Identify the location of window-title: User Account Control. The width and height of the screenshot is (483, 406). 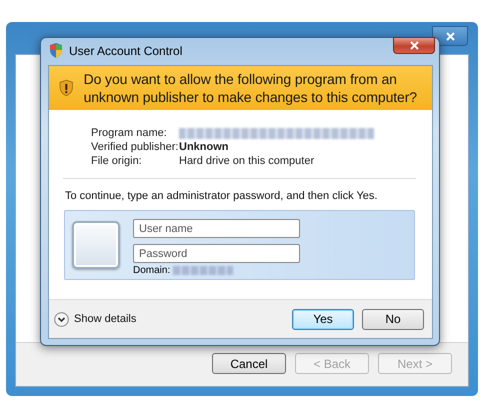
(125, 51).